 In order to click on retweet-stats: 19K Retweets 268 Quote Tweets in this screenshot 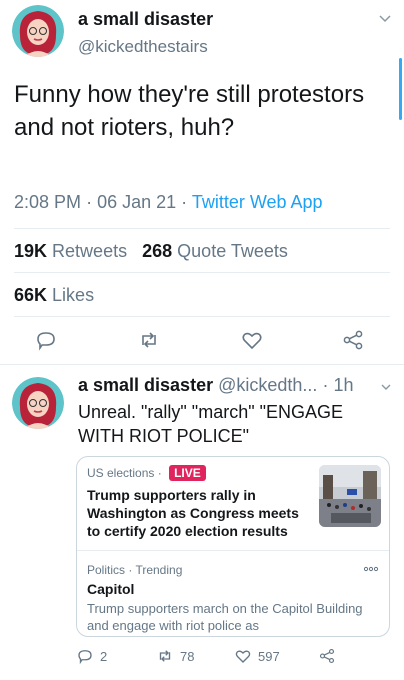, I will do `click(151, 251)`.